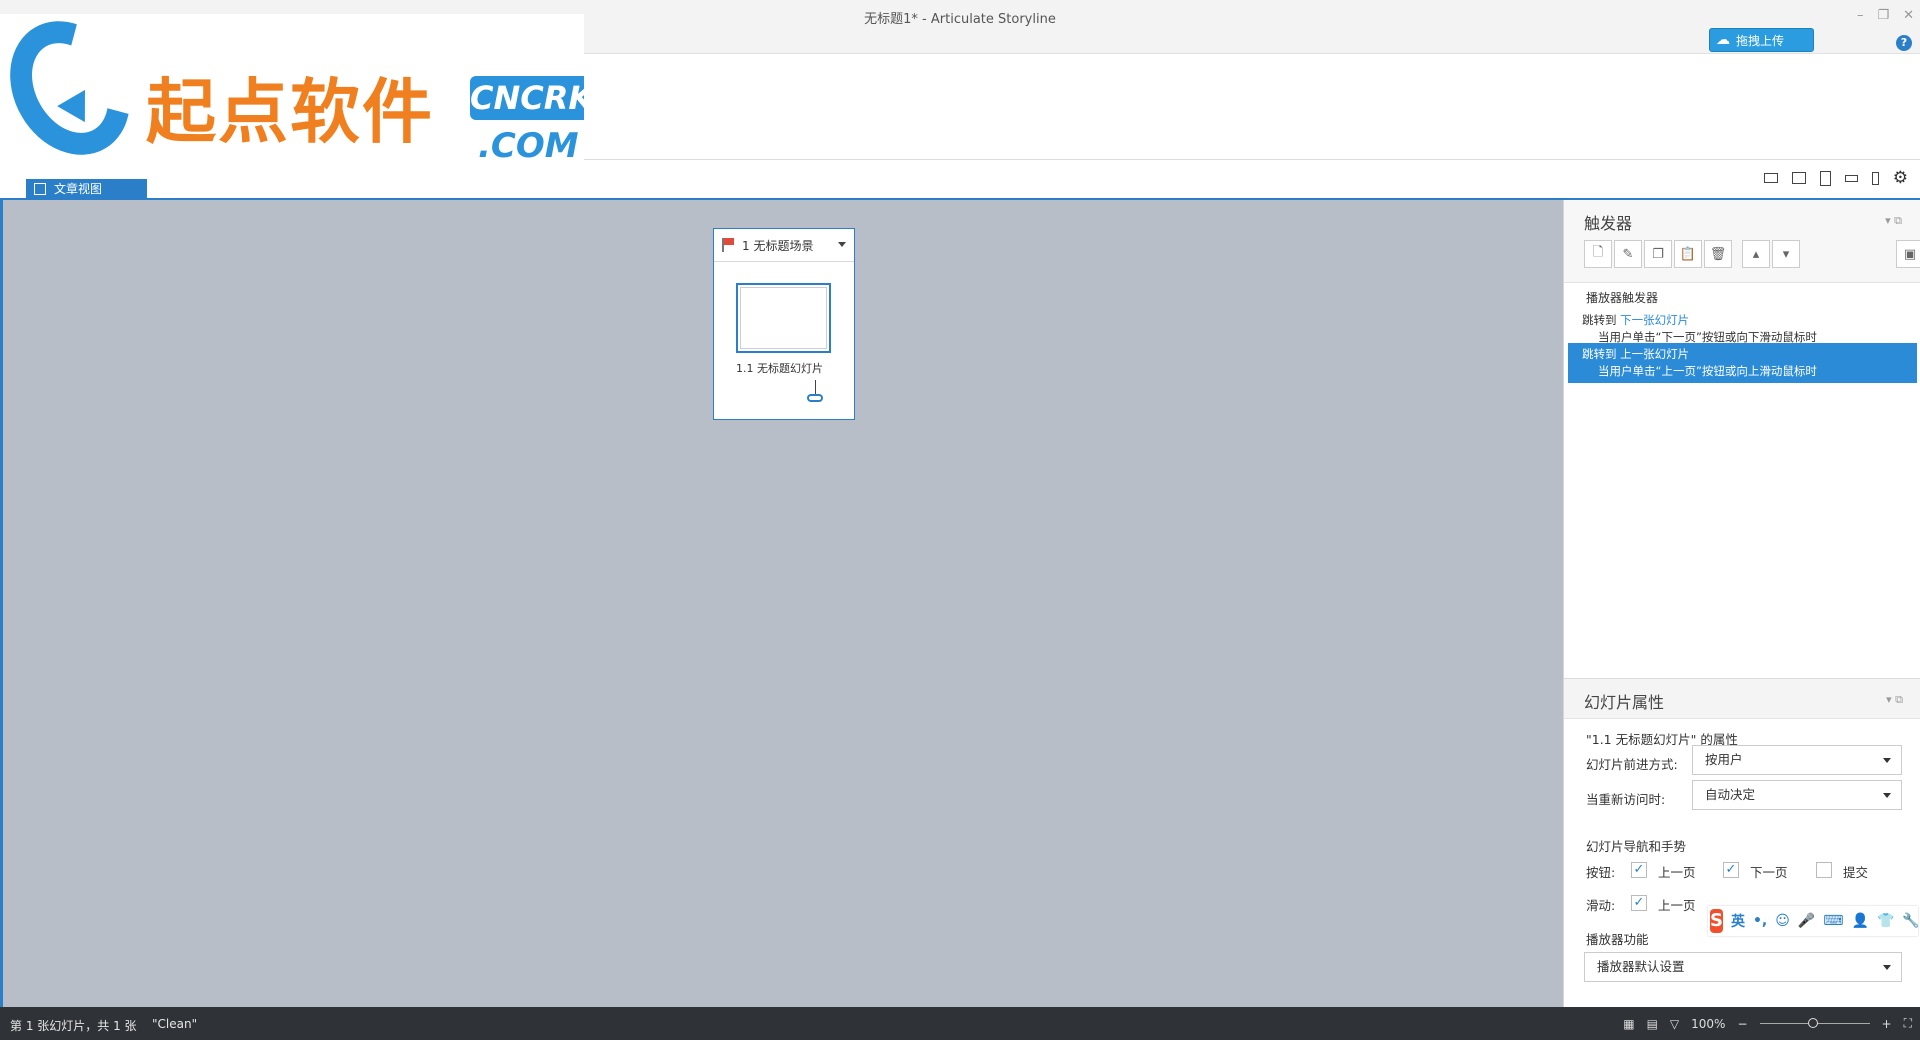  What do you see at coordinates (1910, 921) in the screenshot?
I see `wrench-icon: 🔧` at bounding box center [1910, 921].